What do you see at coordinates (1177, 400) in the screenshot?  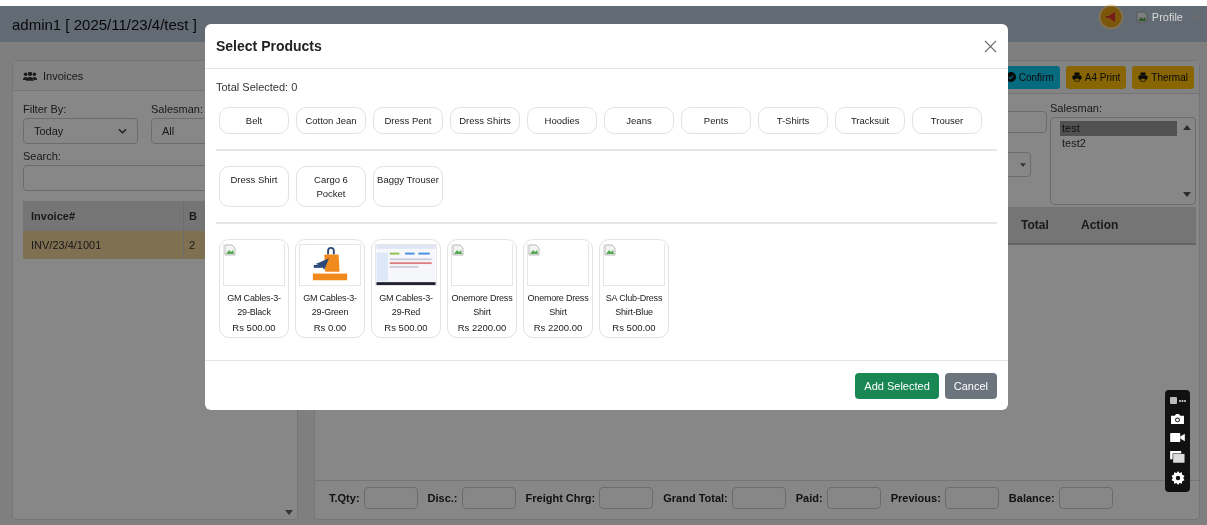 I see `image-icon` at bounding box center [1177, 400].